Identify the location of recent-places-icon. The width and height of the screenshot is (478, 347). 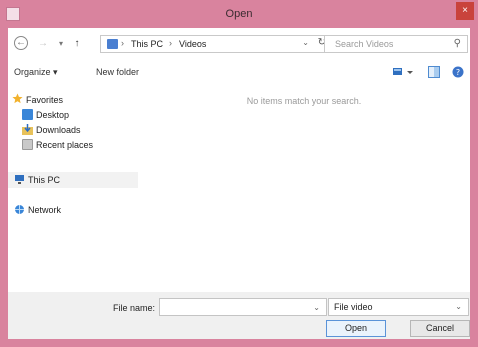
(27, 144).